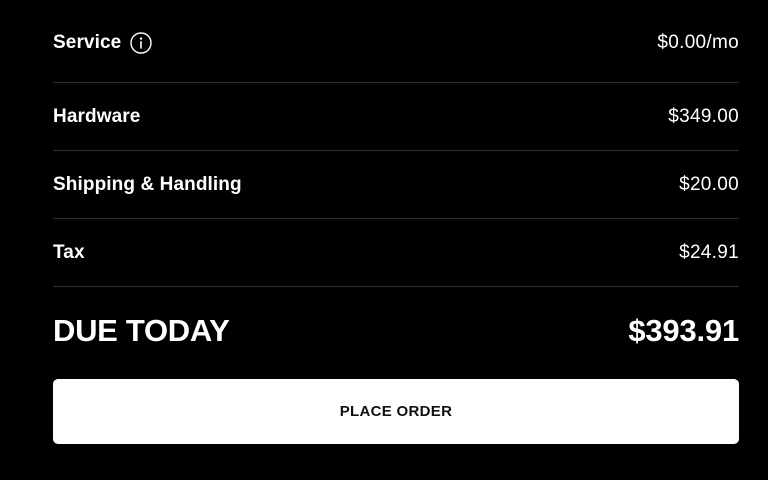 The height and width of the screenshot is (480, 768). I want to click on place-order-button: PLACE ORDER, so click(396, 411).